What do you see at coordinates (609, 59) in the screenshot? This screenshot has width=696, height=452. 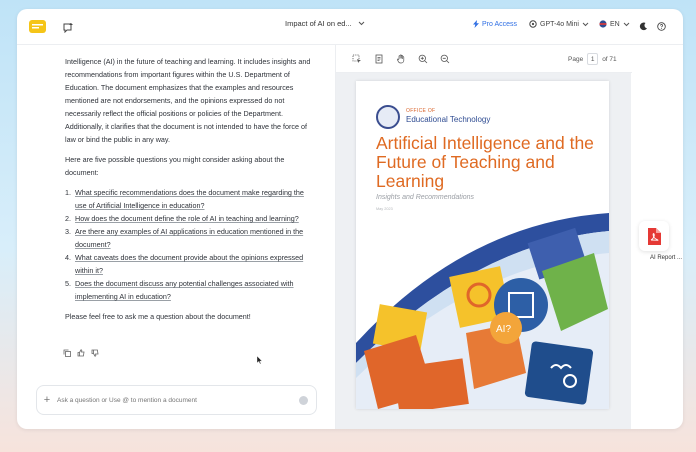 I see `page-total: of 71` at bounding box center [609, 59].